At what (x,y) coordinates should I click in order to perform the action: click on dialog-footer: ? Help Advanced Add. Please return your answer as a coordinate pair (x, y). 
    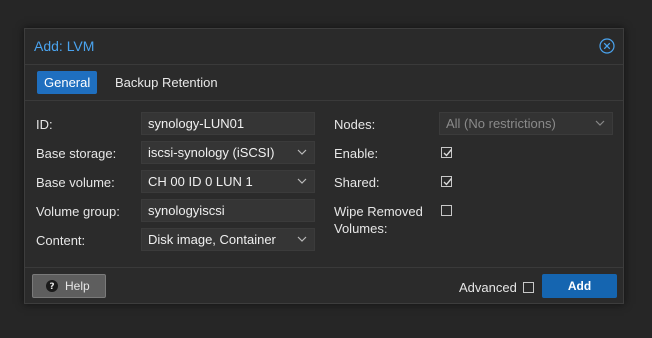
    Looking at the image, I should click on (324, 286).